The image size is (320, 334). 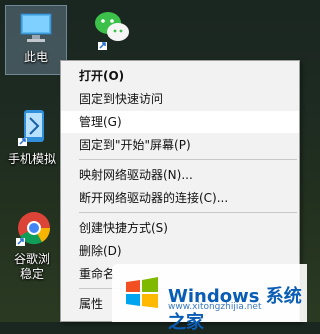 What do you see at coordinates (142, 292) in the screenshot?
I see `windows-logo-icon` at bounding box center [142, 292].